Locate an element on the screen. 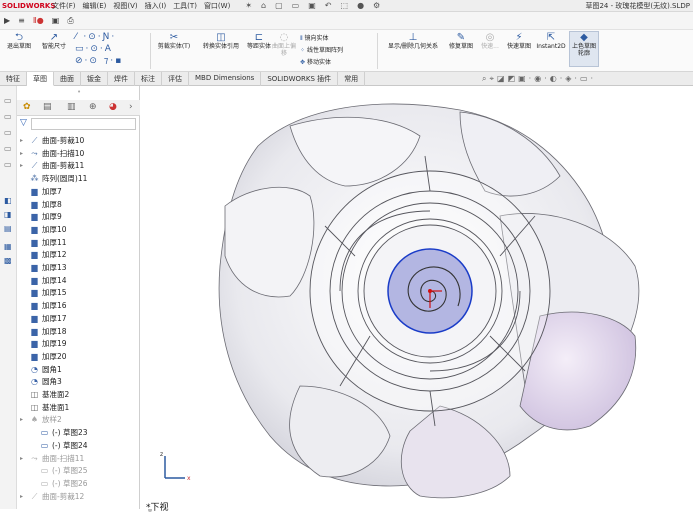  filter-icon: ▽ is located at coordinates (23, 123).